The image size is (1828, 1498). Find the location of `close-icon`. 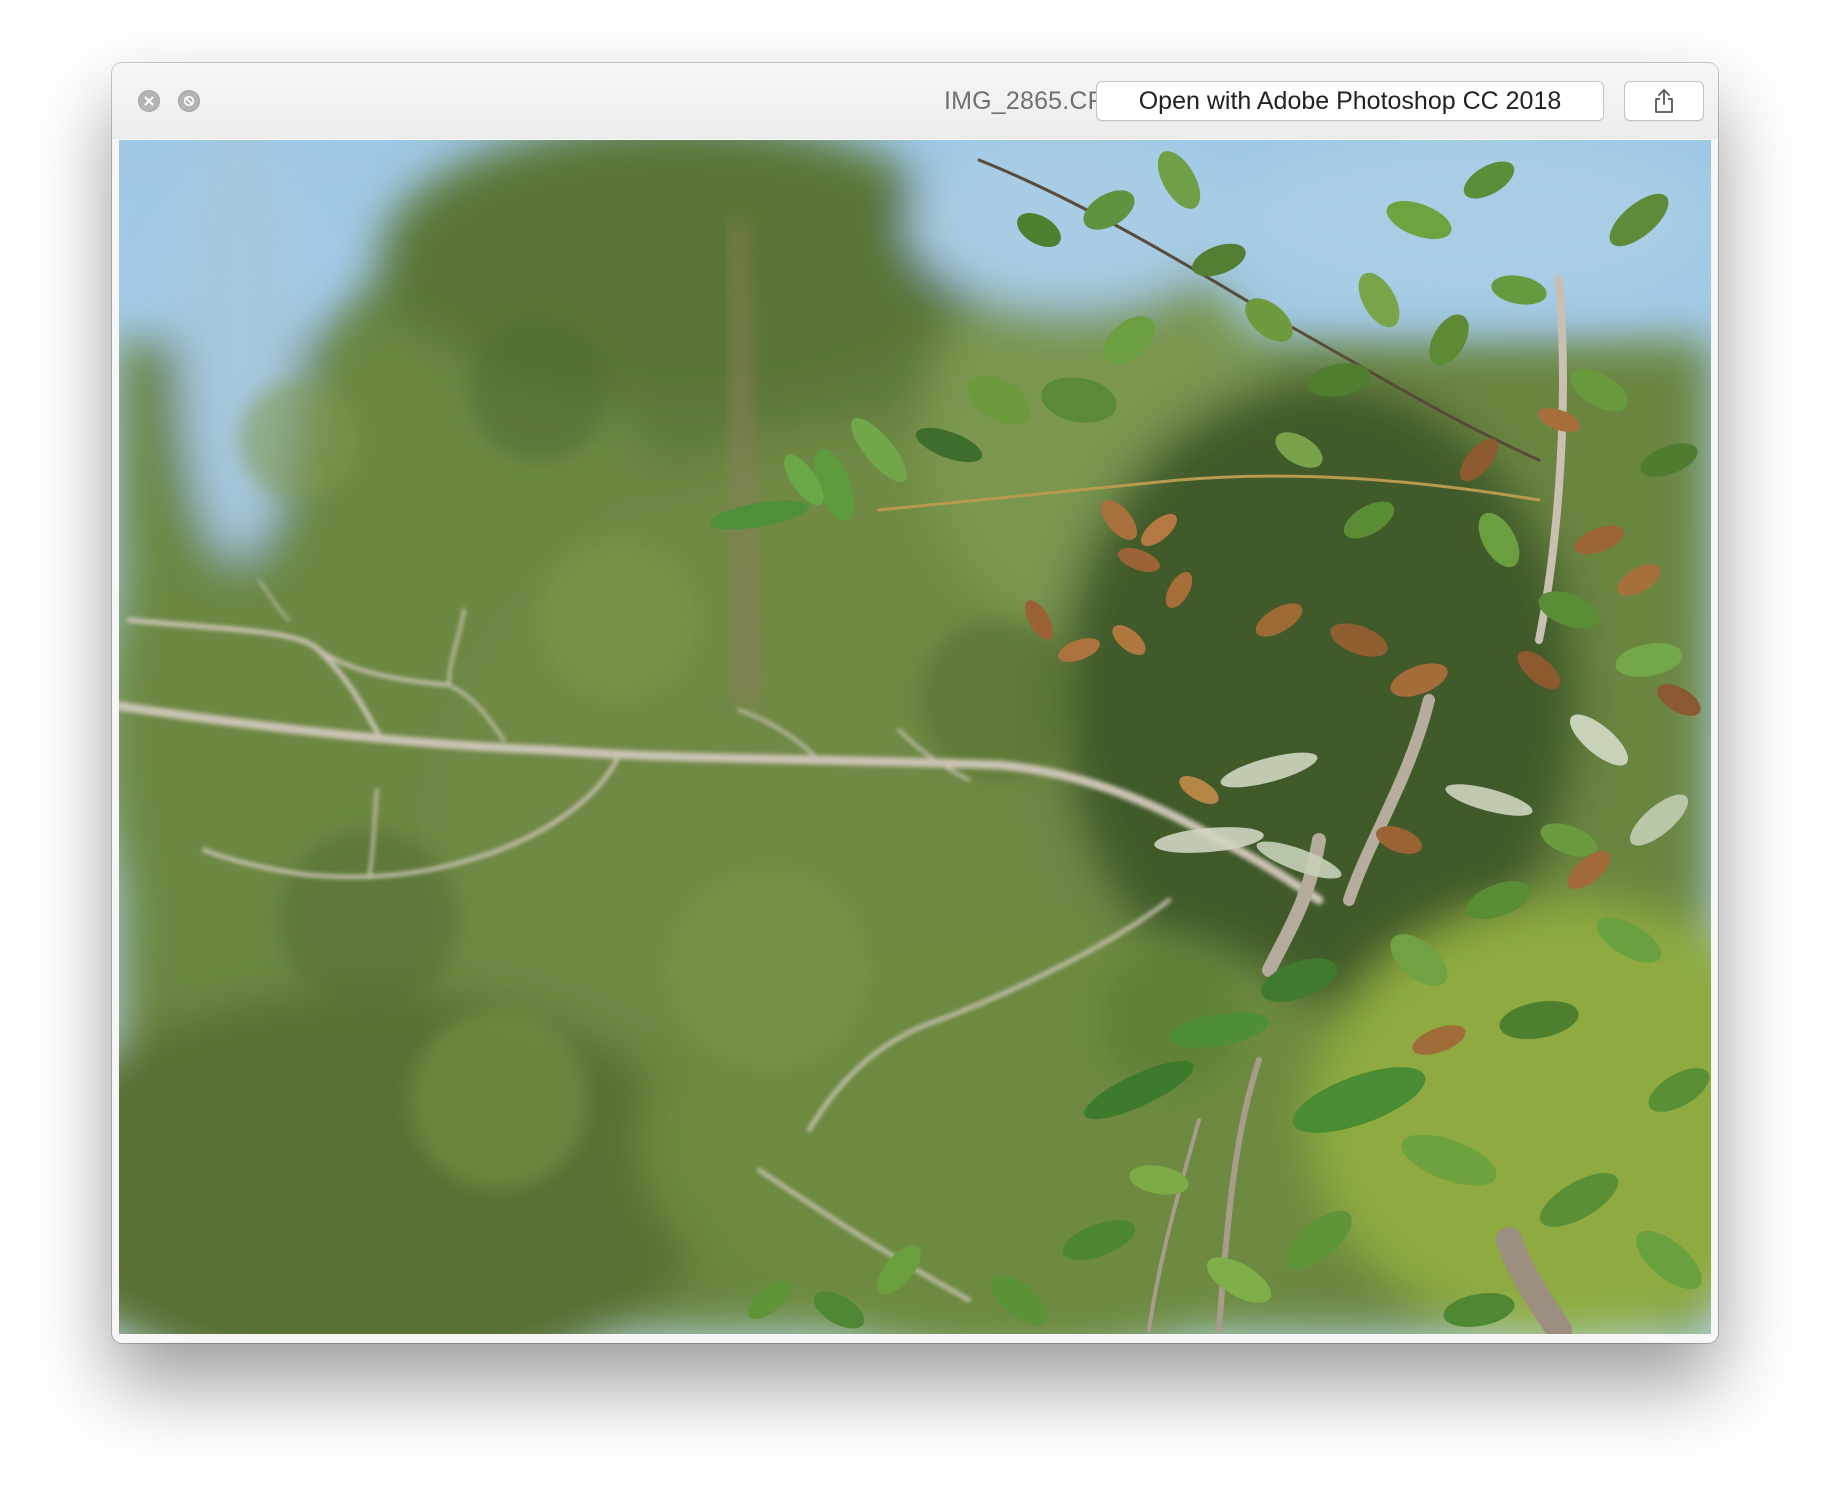

close-icon is located at coordinates (149, 101).